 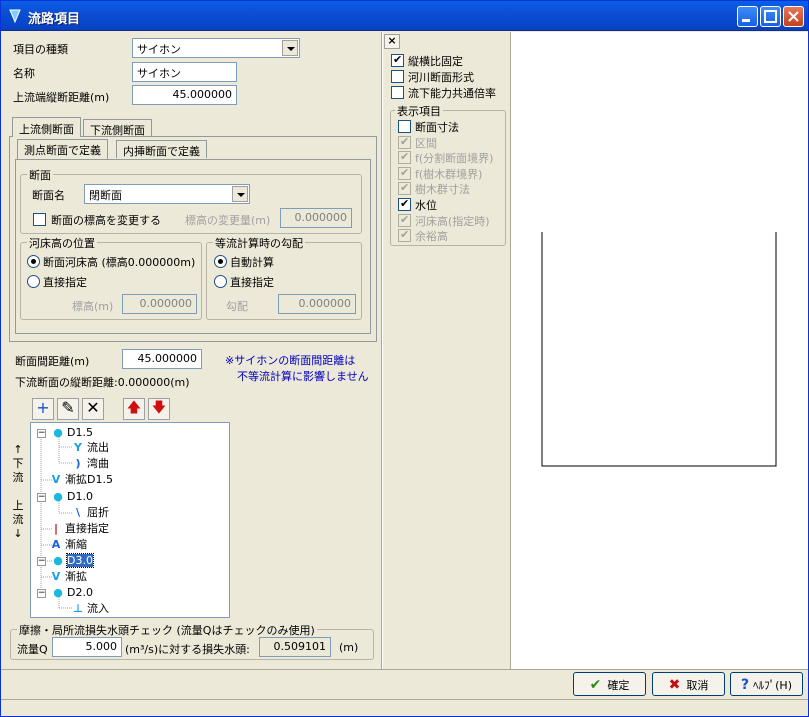 What do you see at coordinates (688, 684) in the screenshot?
I see `cancel-button: ✖ 取消` at bounding box center [688, 684].